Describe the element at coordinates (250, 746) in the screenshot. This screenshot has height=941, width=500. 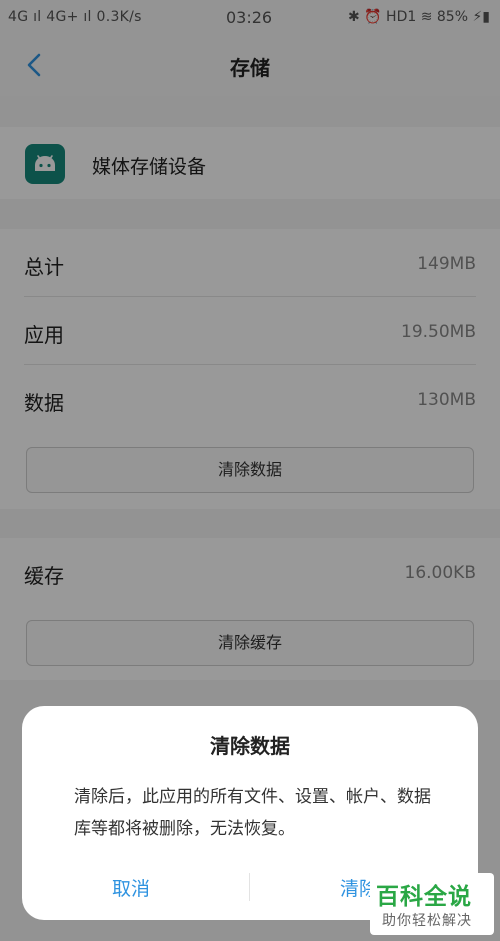
I see `dialog-title: 清除数据` at that location.